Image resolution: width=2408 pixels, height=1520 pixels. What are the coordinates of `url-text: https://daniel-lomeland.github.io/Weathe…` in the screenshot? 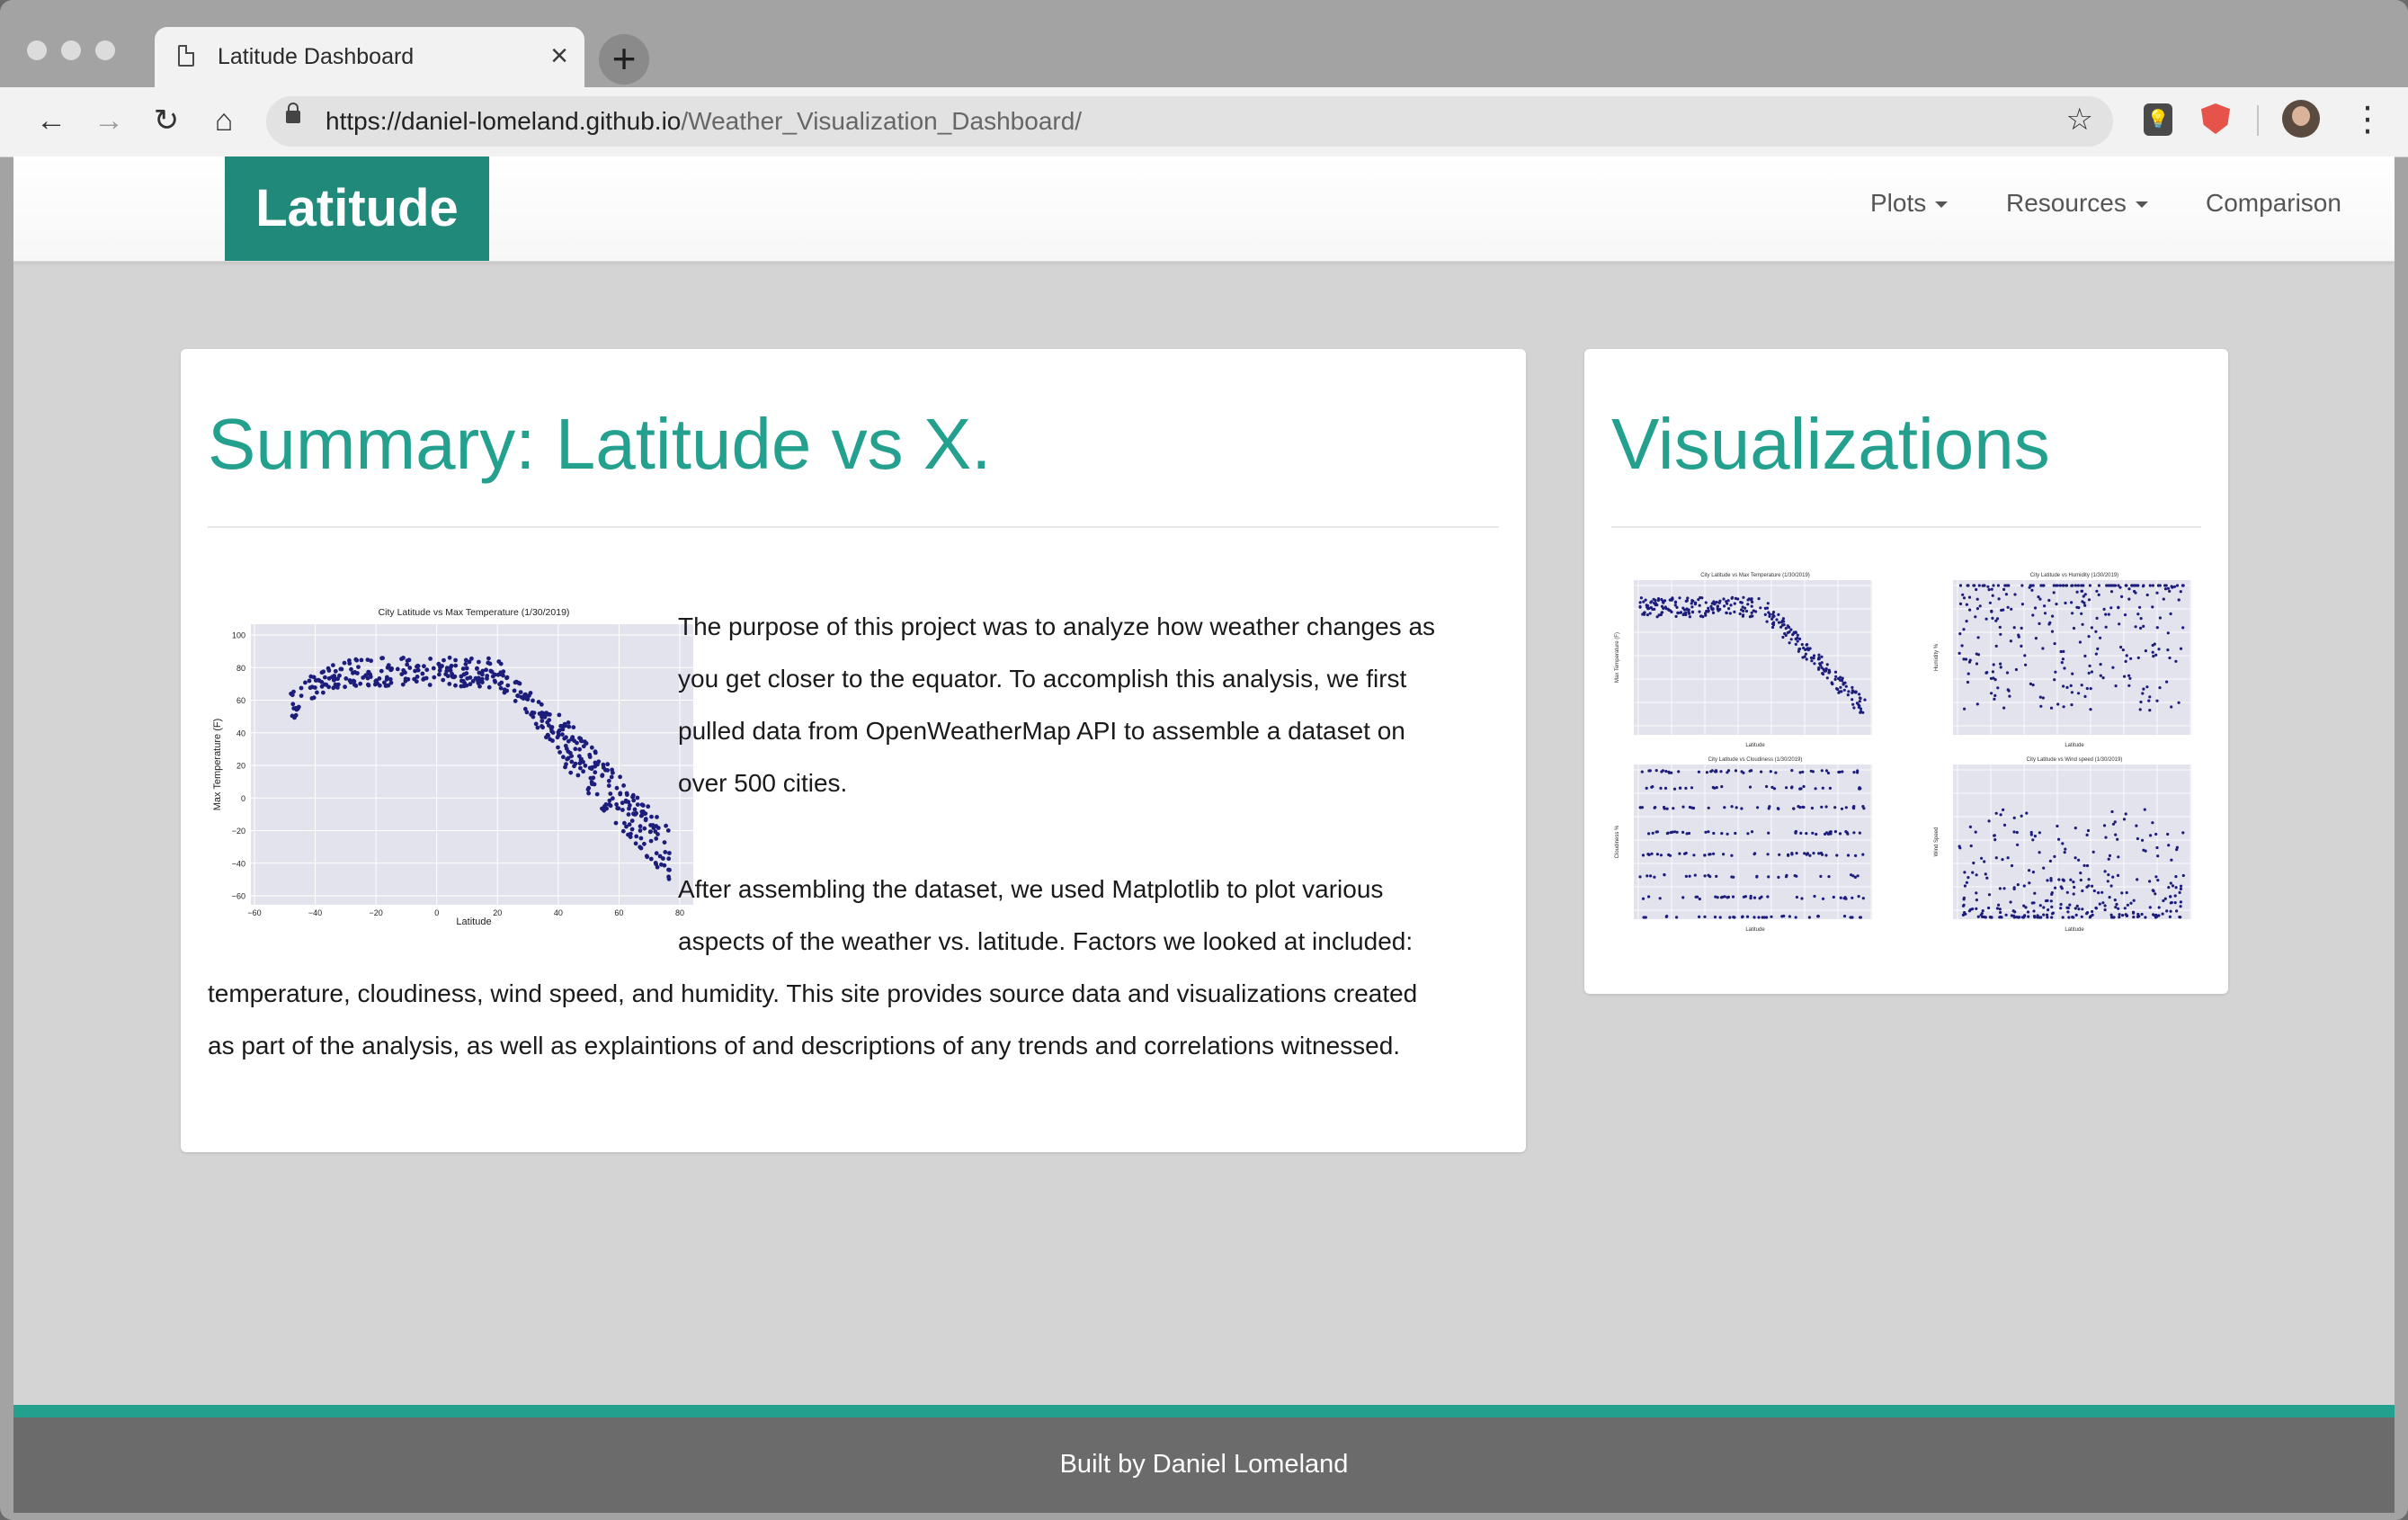 It's located at (704, 122).